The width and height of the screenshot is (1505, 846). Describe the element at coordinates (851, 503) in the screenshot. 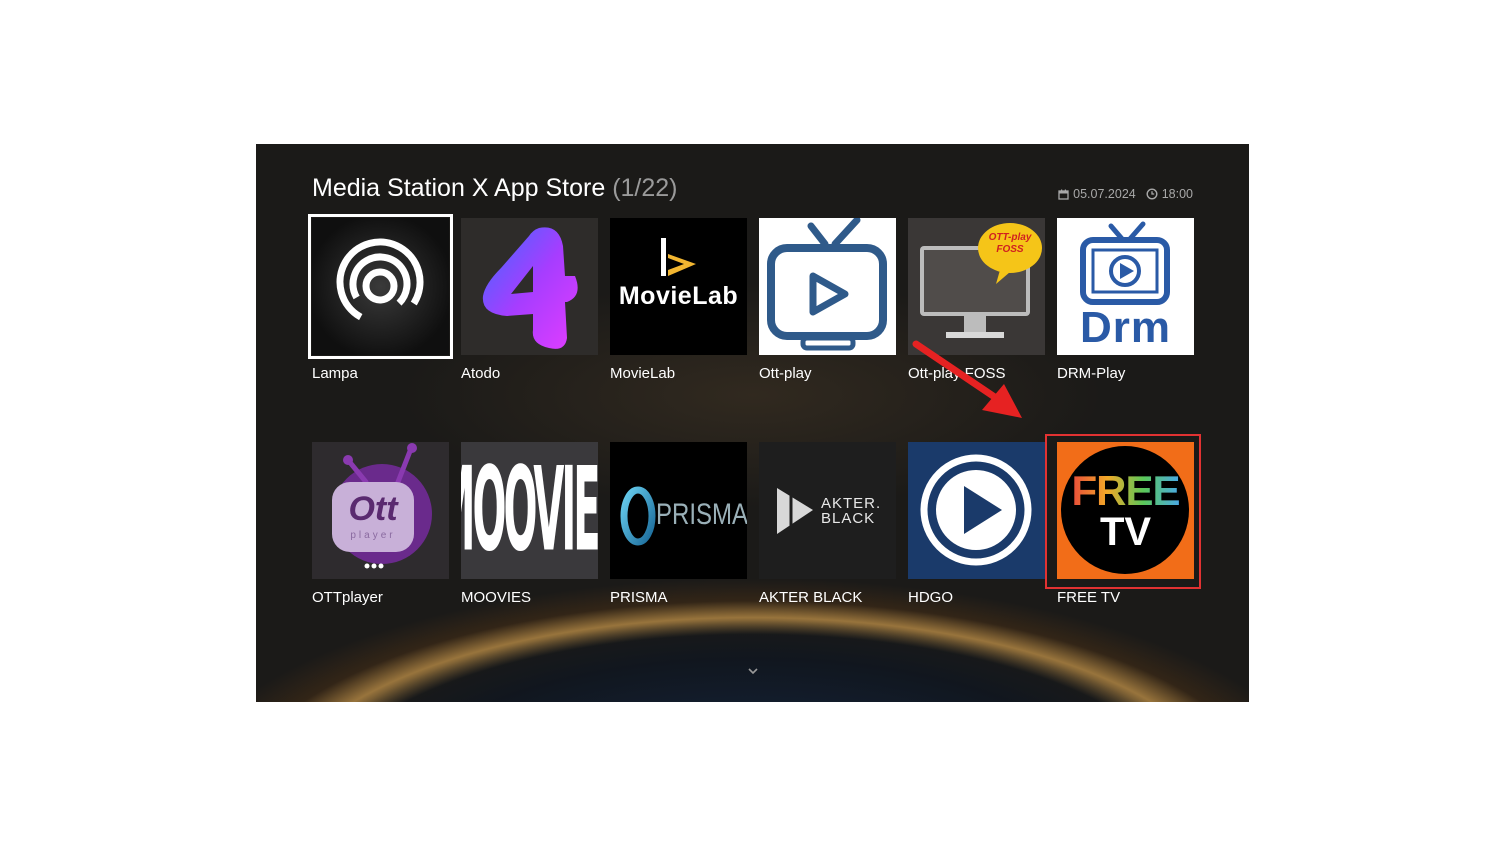

I see `akter-logo-line-1: AKTER.` at that location.